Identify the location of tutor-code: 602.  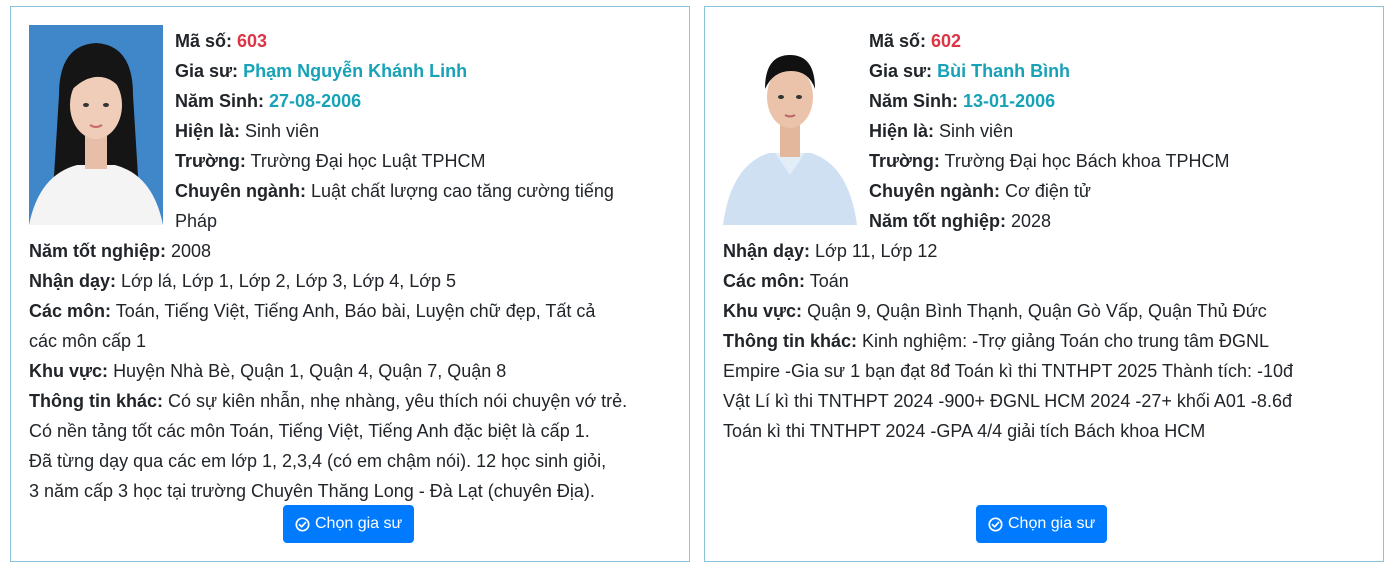
(946, 41).